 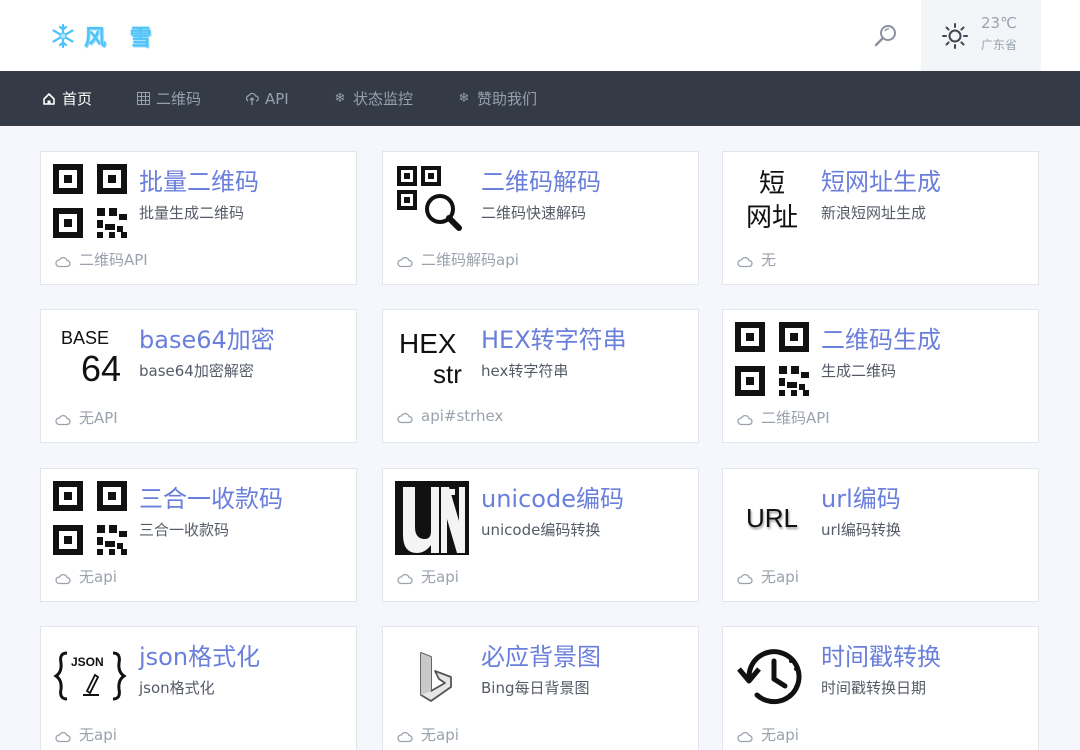 I want to click on url-thumb: URL, so click(x=772, y=518).